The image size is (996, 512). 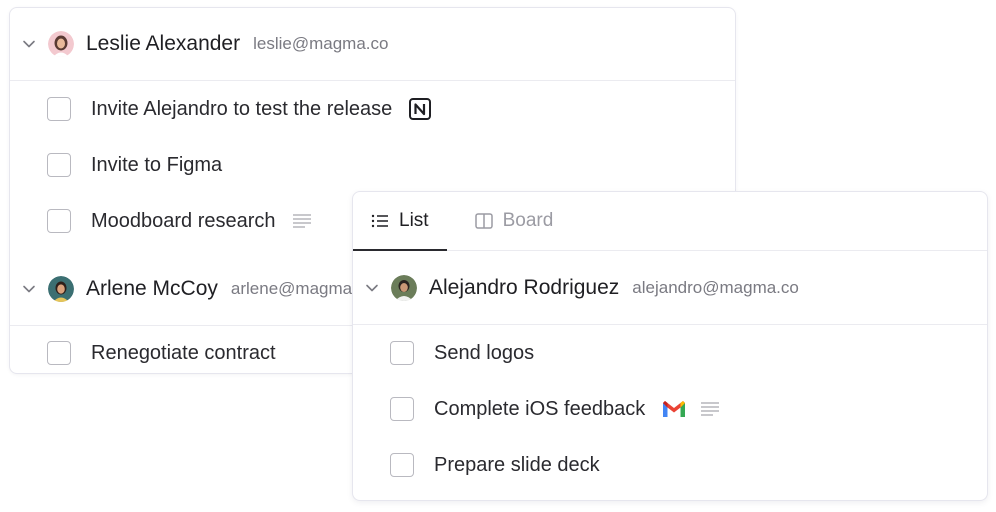 I want to click on task-label: Send logos, so click(x=484, y=353).